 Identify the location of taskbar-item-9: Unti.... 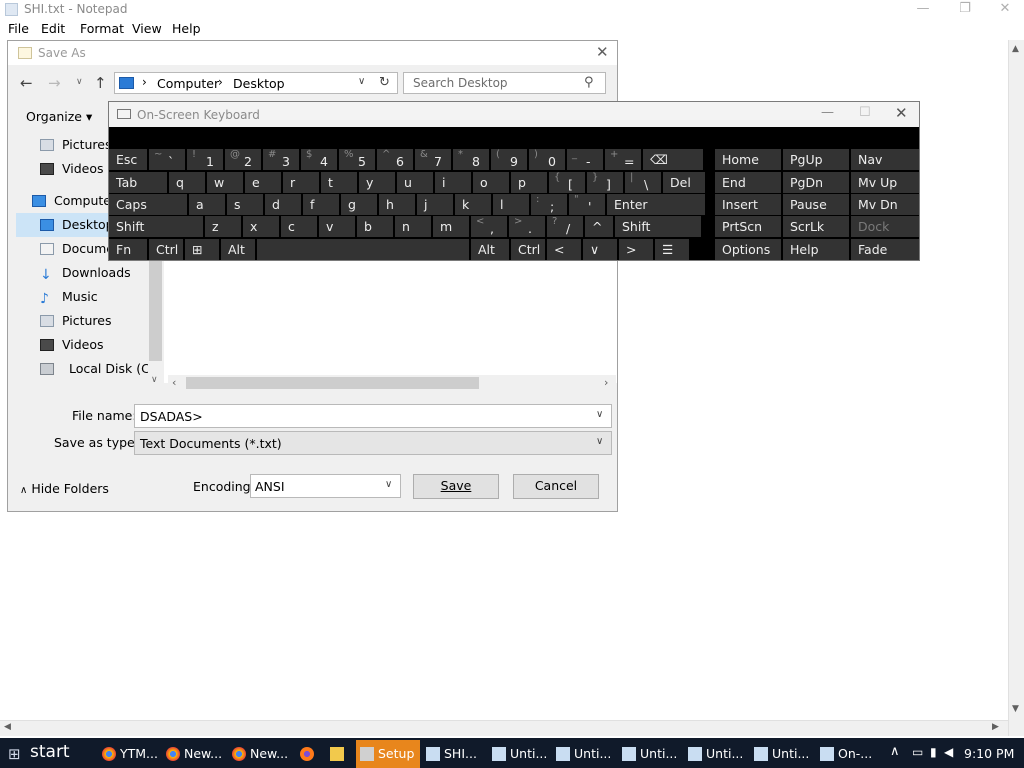
(650, 754).